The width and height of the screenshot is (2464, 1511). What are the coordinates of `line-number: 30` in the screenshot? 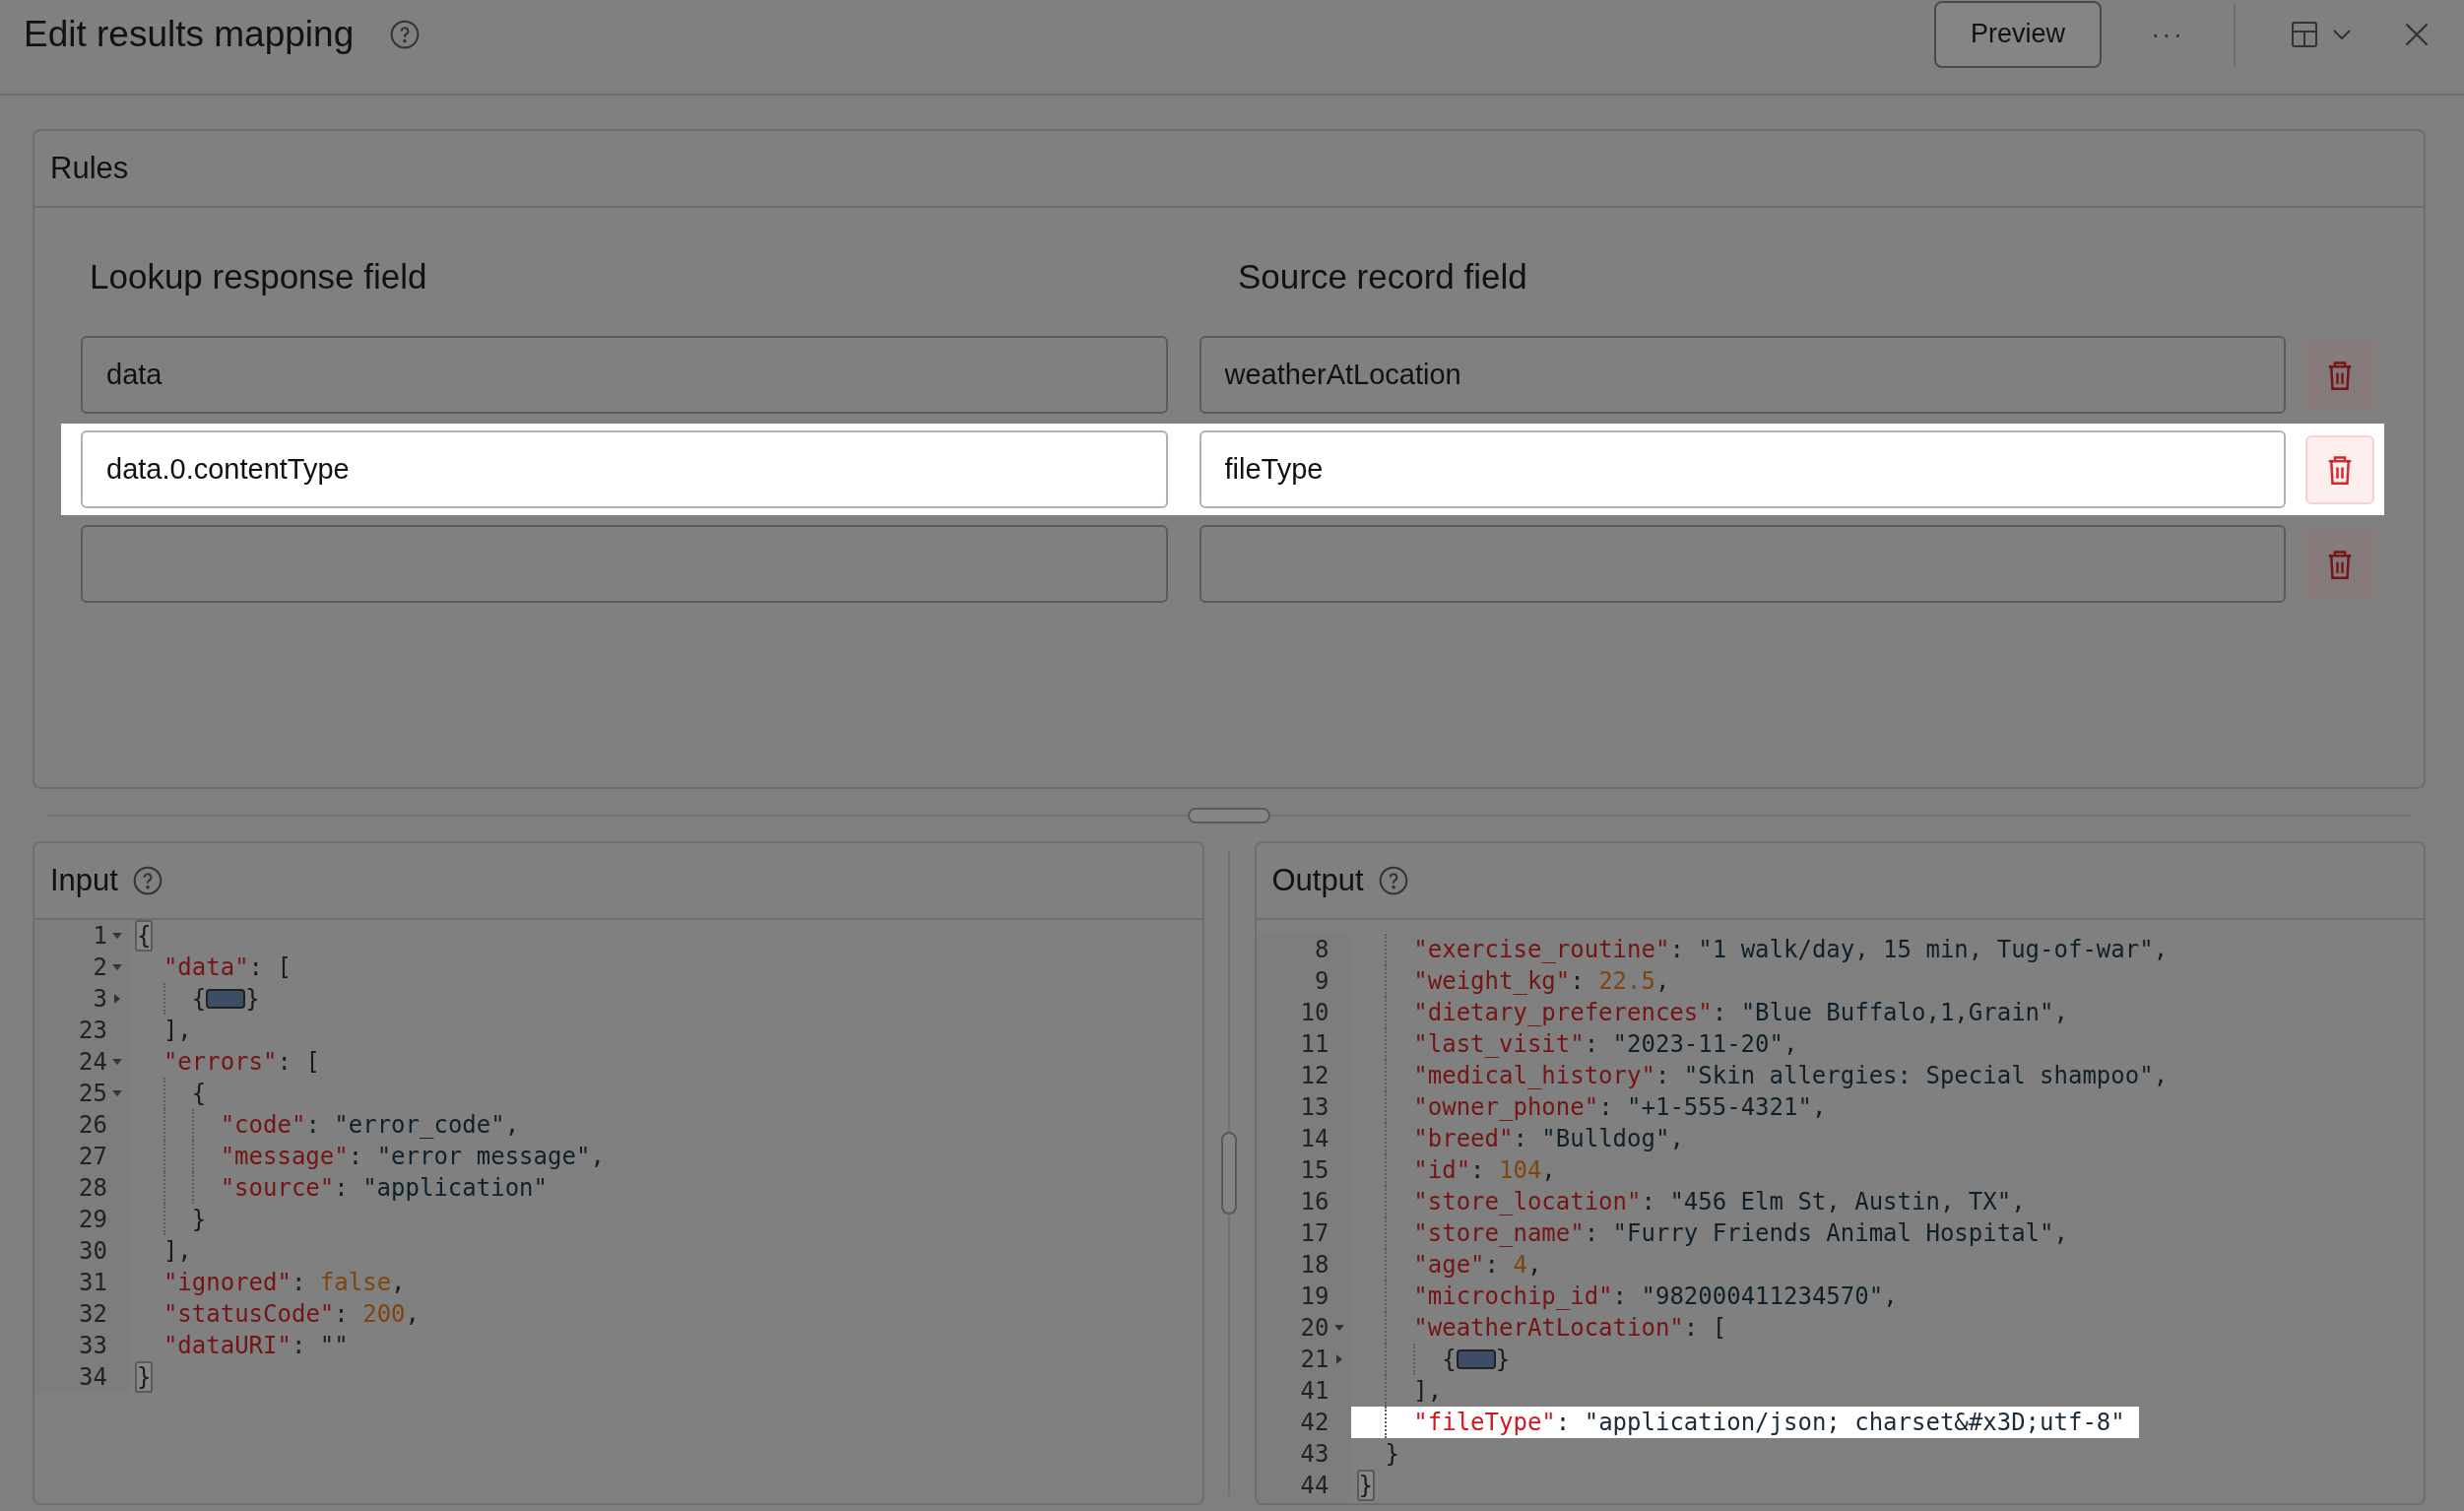 It's located at (93, 1251).